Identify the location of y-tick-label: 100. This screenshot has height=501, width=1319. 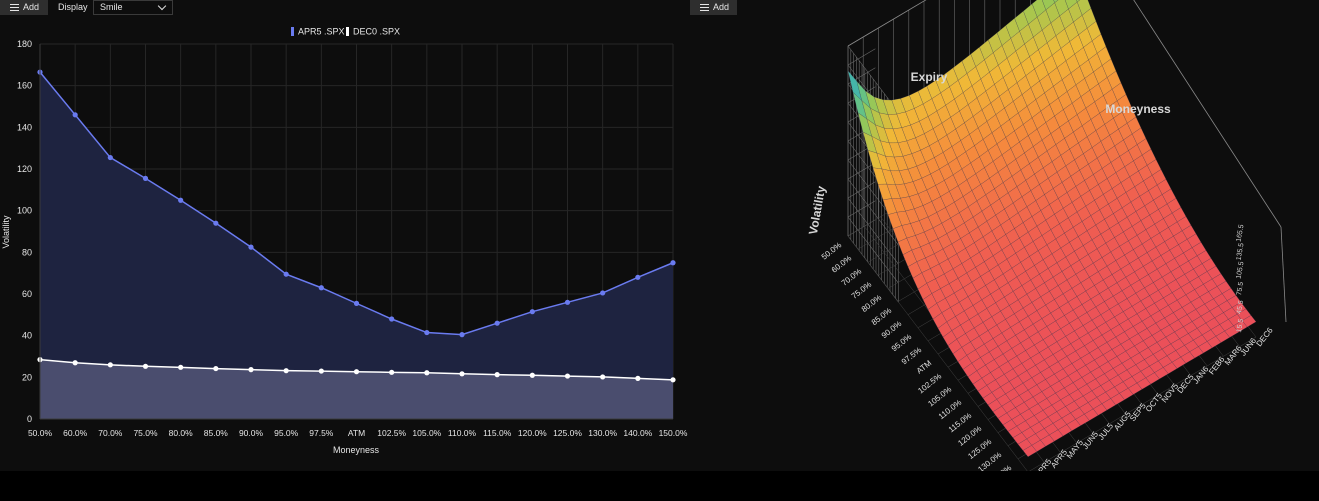
(24, 211).